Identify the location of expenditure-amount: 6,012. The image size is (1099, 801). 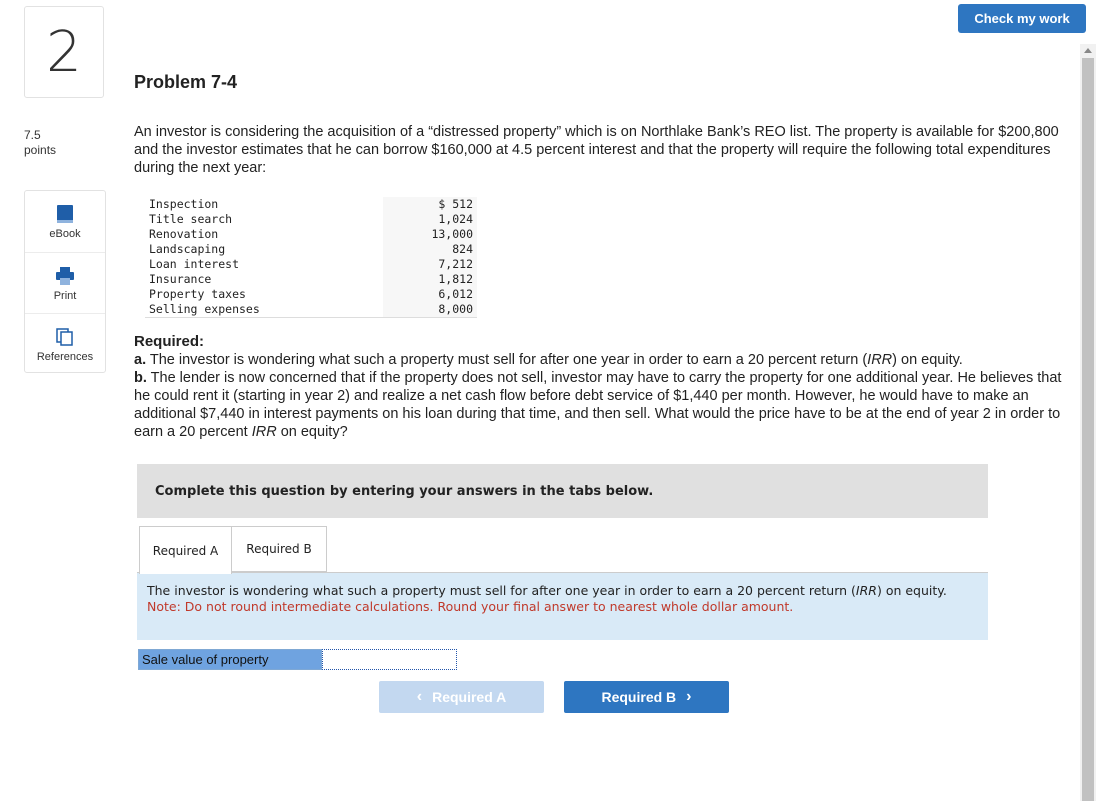
(430, 294).